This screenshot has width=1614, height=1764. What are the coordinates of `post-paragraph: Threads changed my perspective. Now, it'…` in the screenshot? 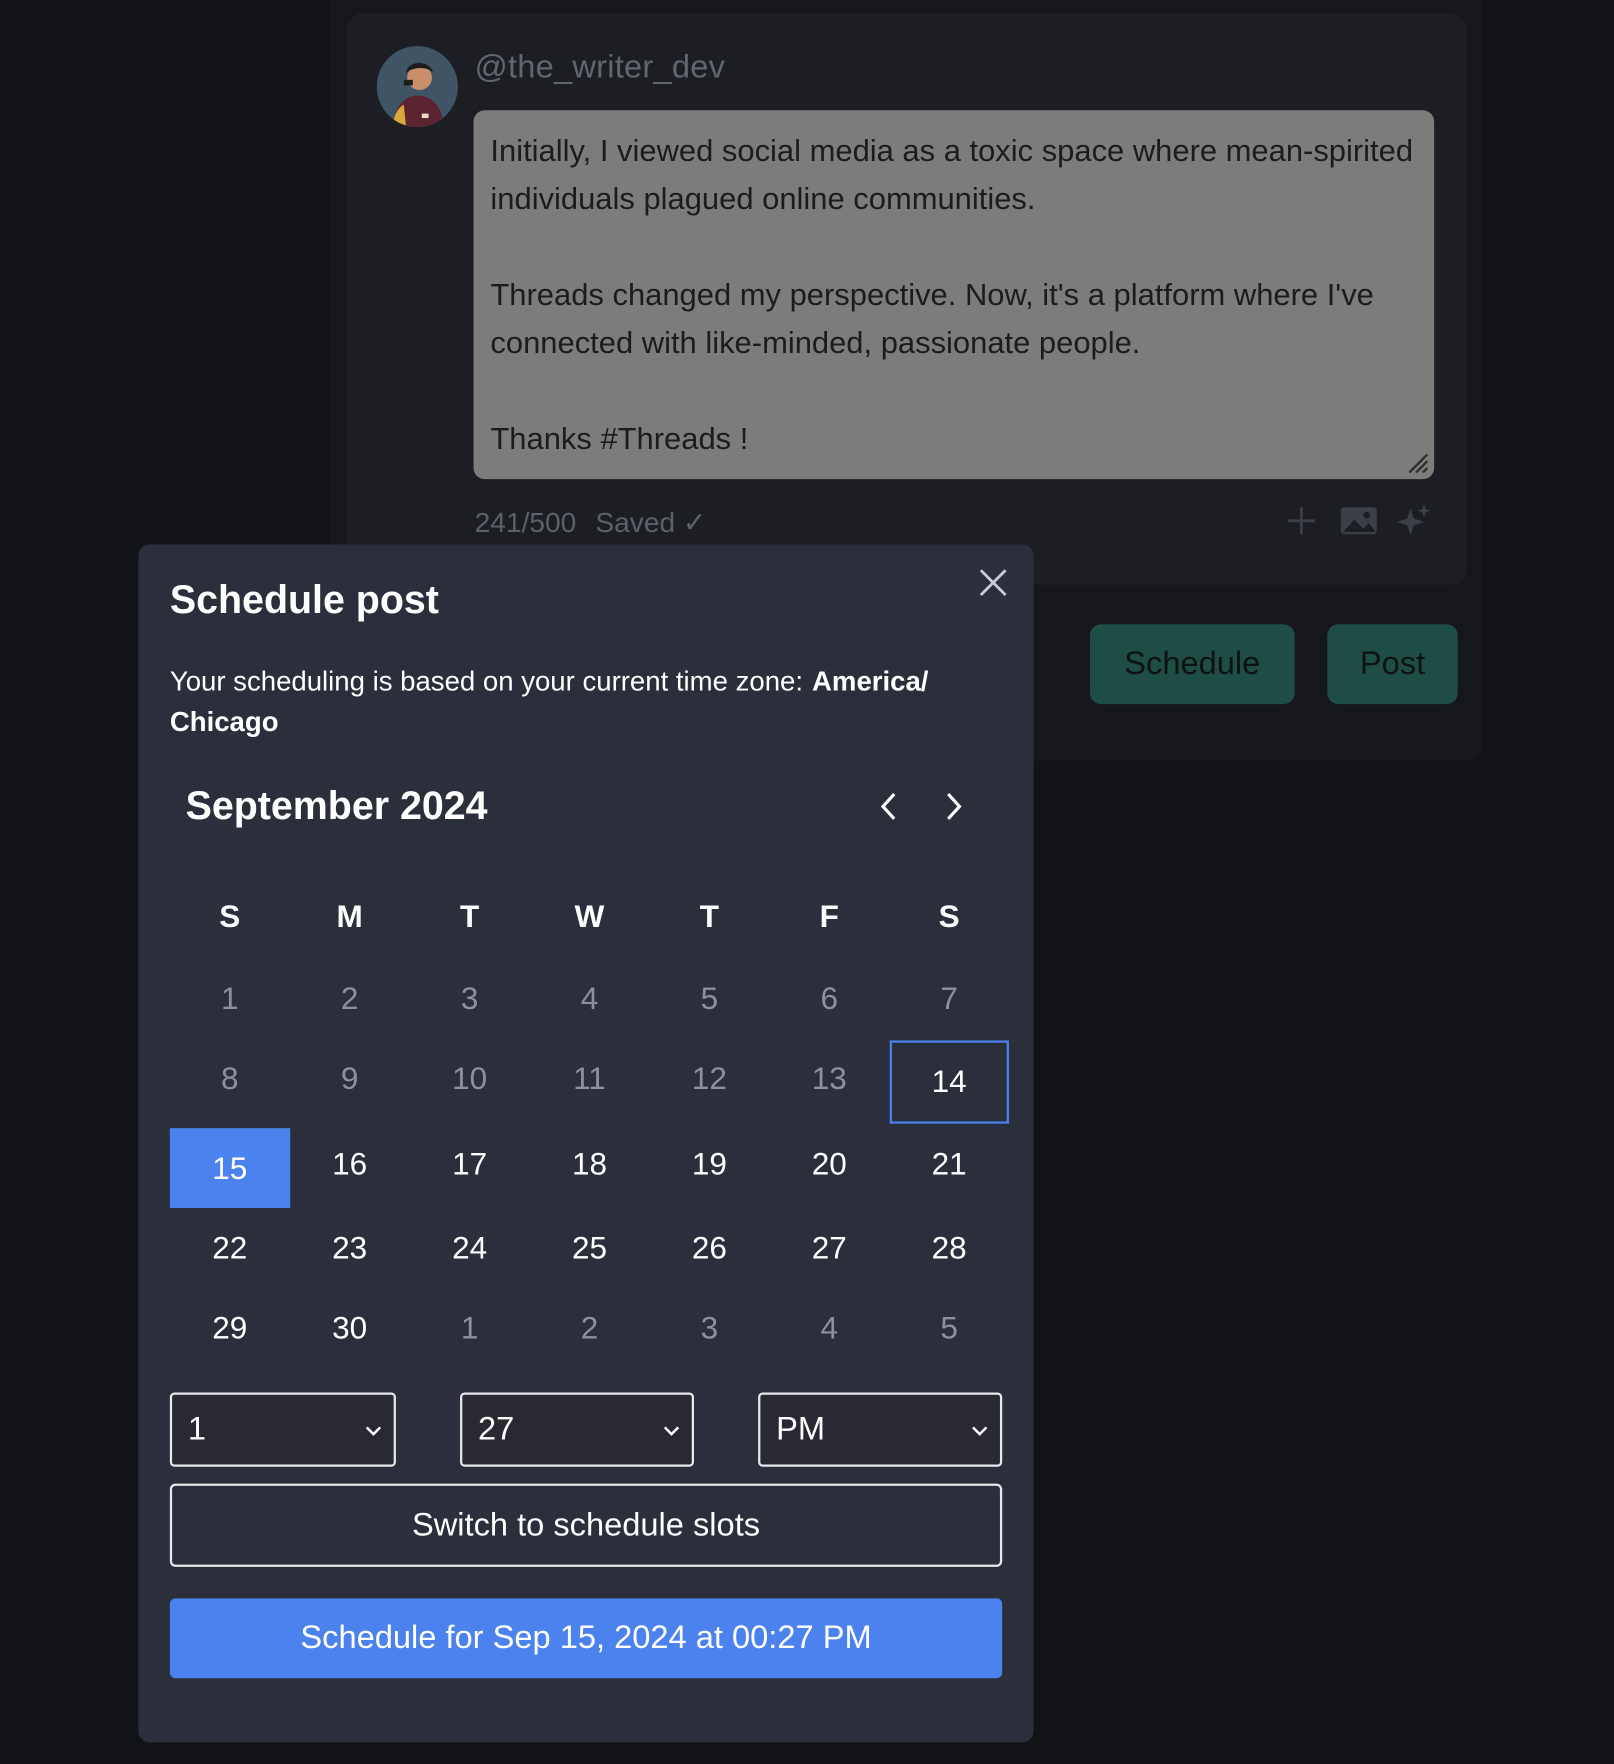 It's located at (932, 318).